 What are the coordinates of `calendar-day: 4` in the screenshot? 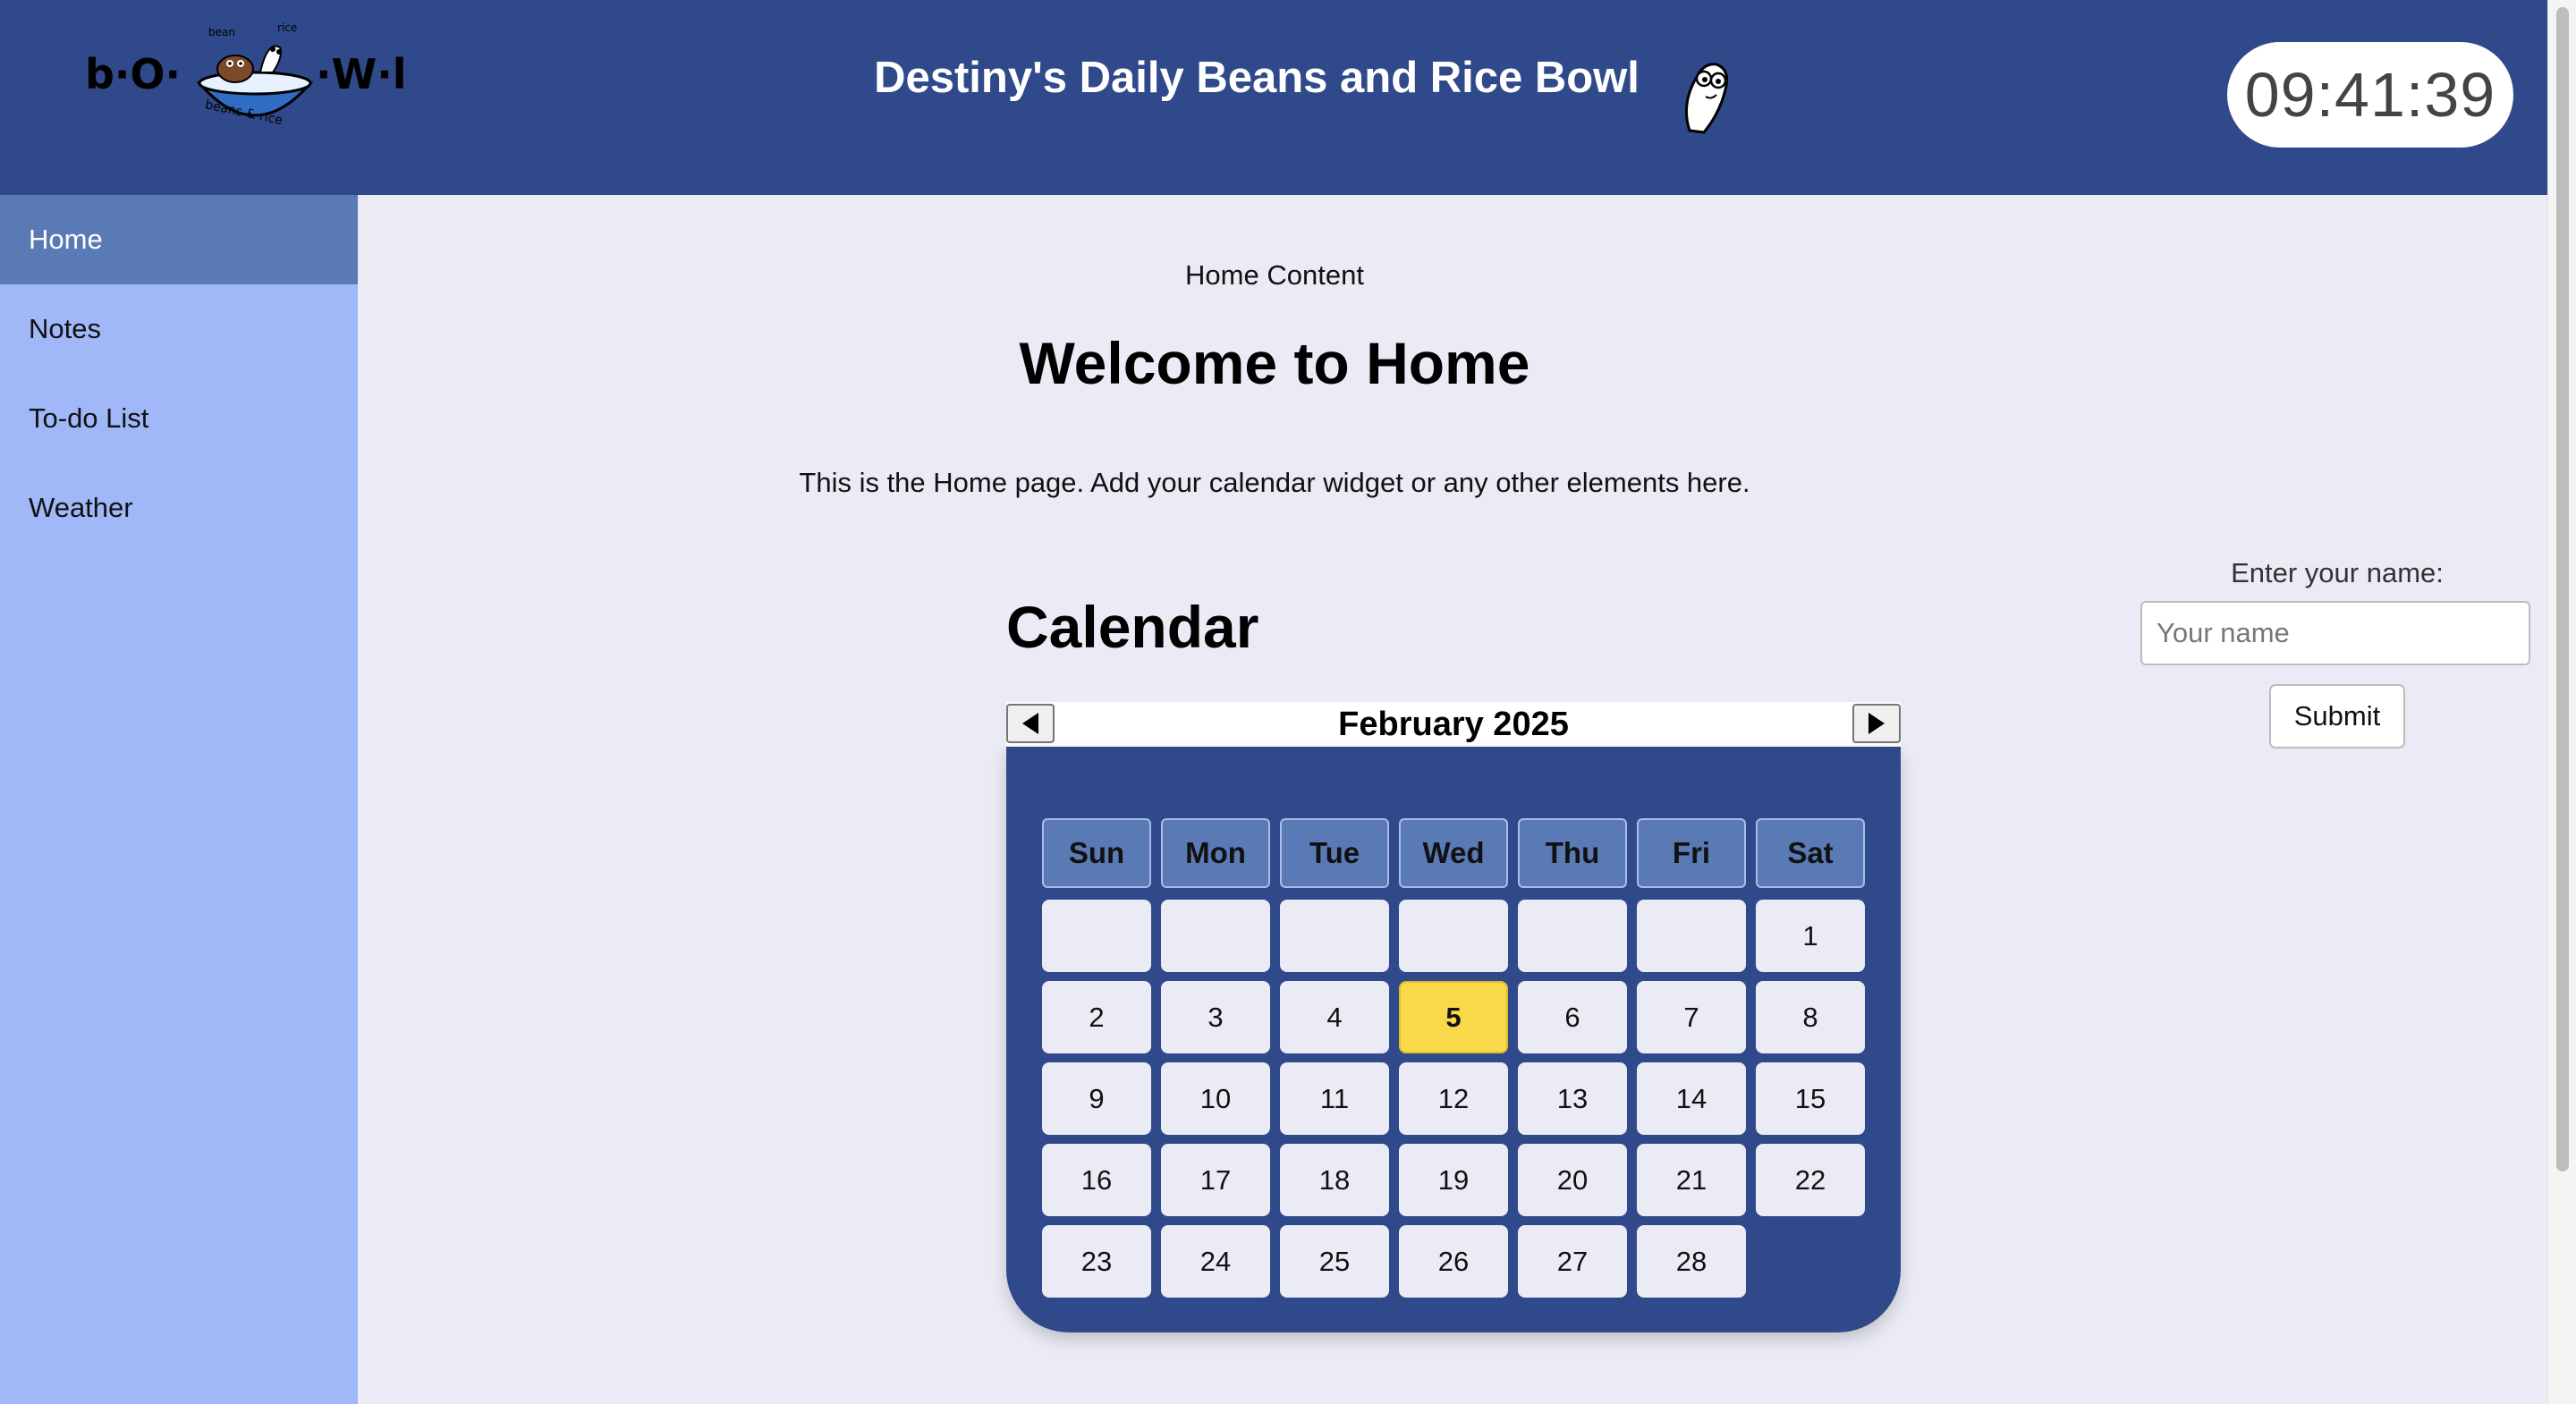 It's located at (1334, 1017).